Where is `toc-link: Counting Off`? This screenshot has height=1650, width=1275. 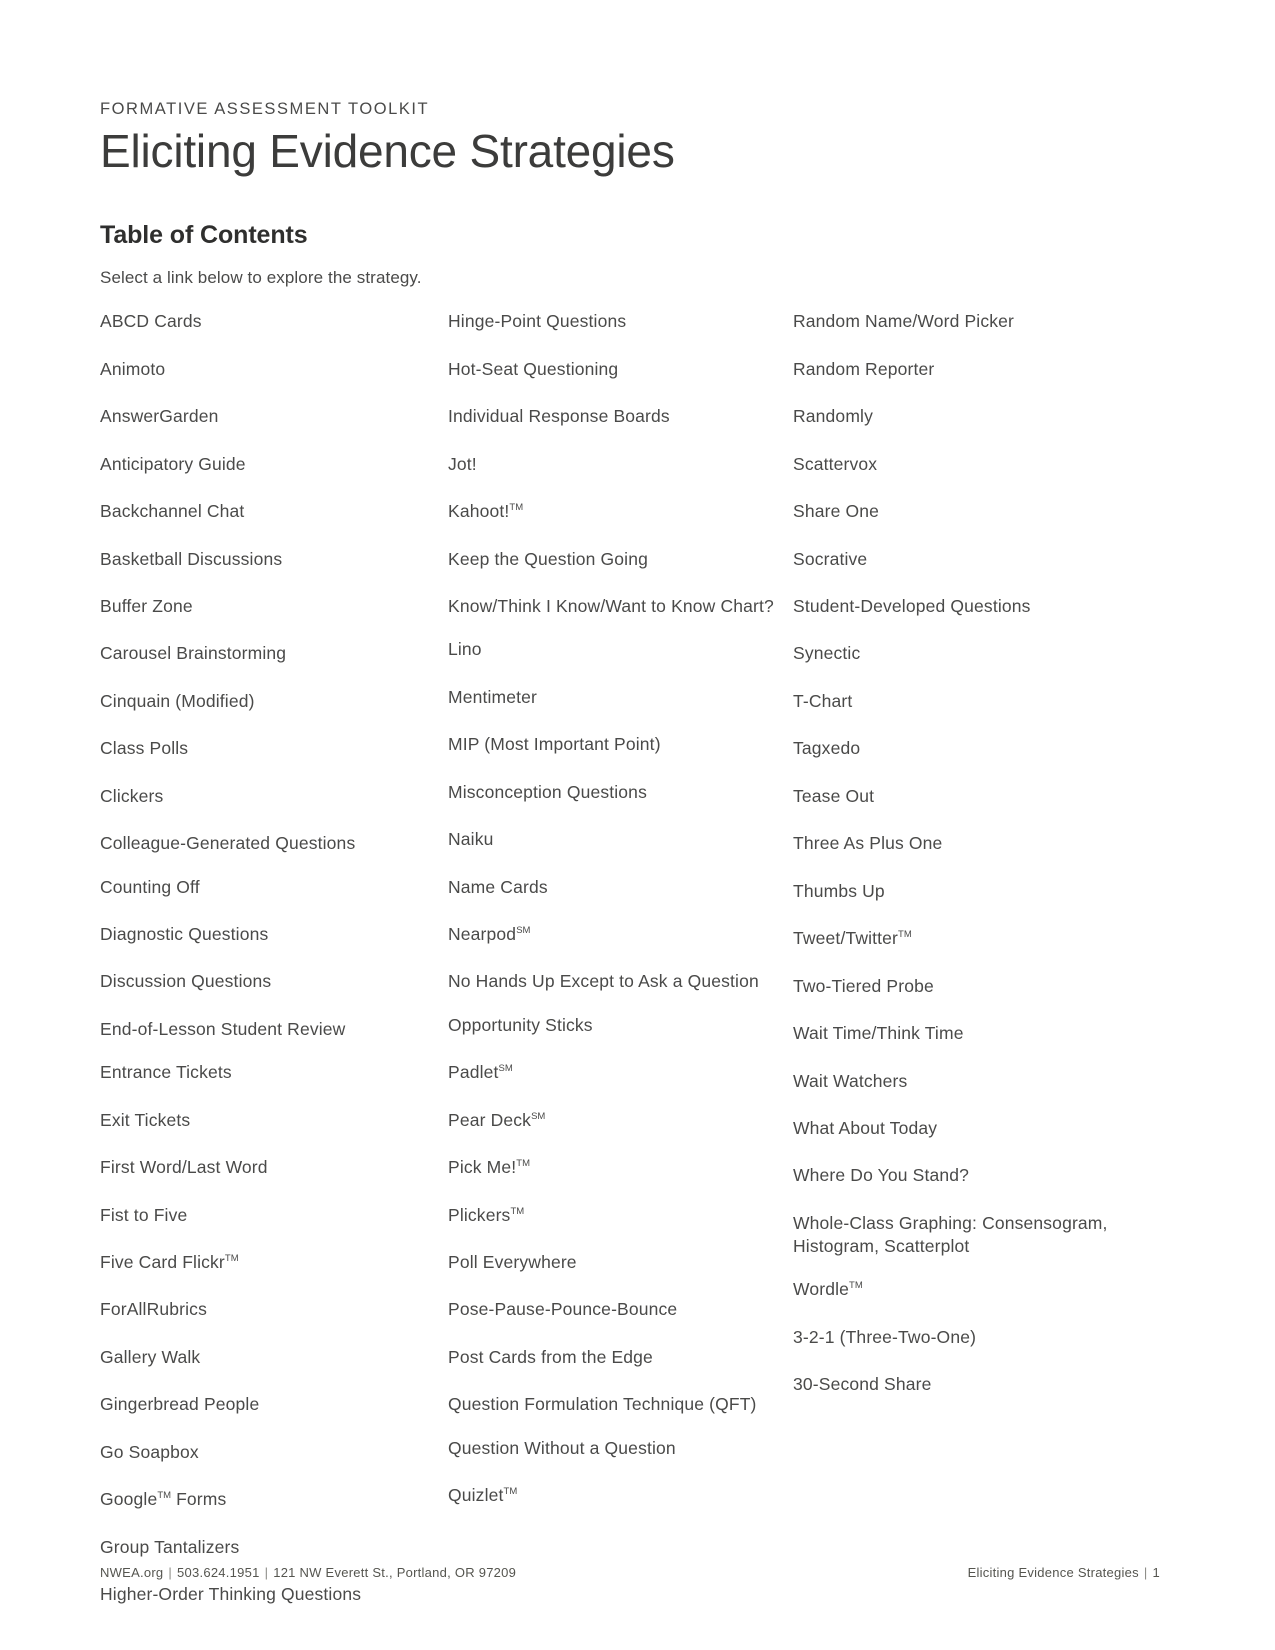
toc-link: Counting Off is located at coordinates (274, 887).